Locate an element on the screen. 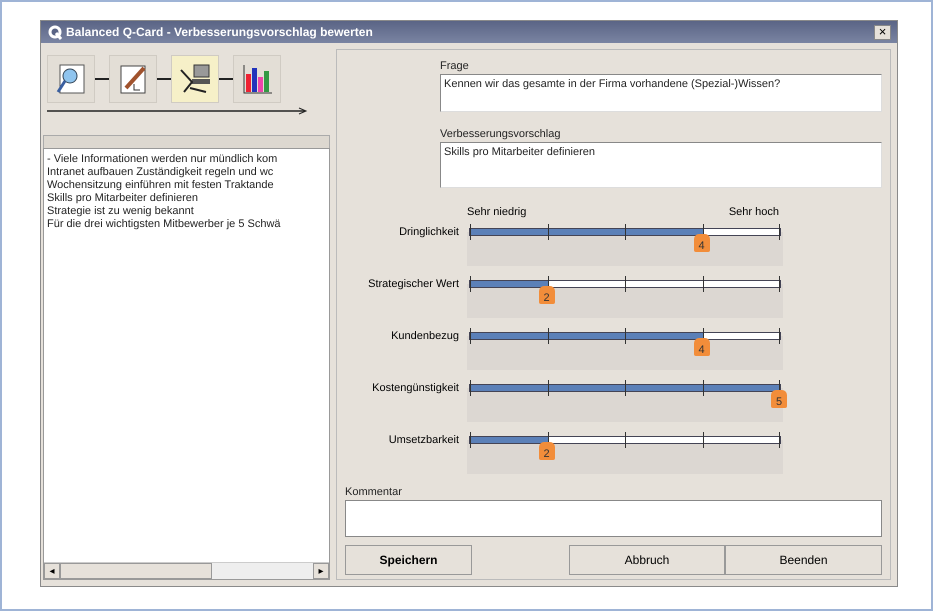  rating-label: Strategischer Wert is located at coordinates (413, 283).